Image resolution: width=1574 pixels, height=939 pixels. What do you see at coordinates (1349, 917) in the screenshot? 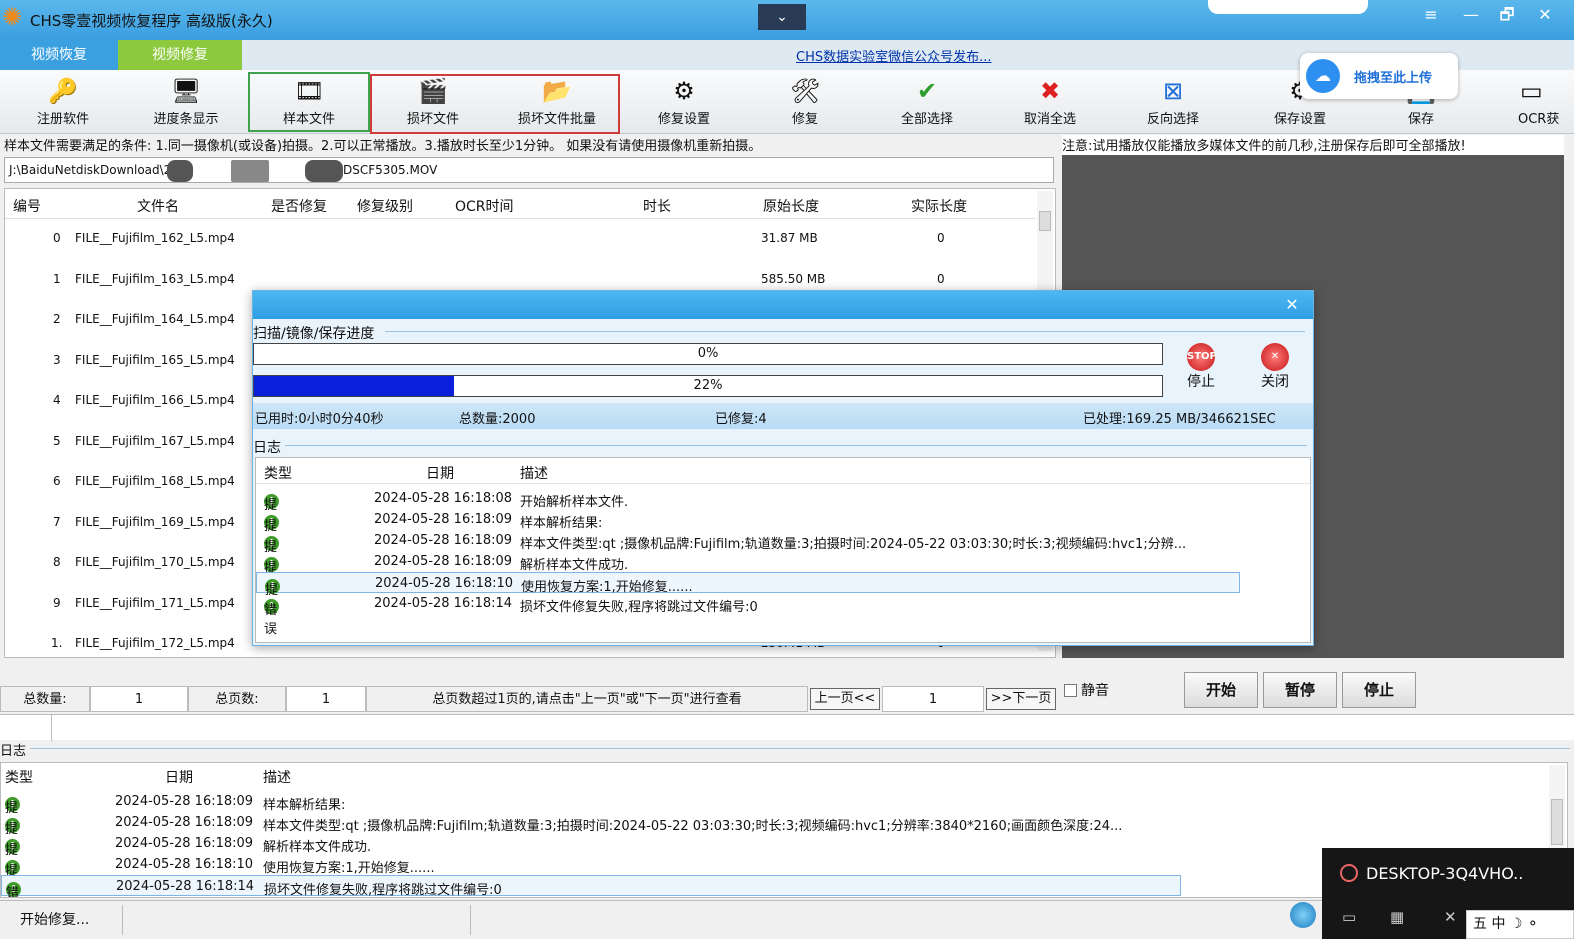
I see `chat-icon: ▭` at bounding box center [1349, 917].